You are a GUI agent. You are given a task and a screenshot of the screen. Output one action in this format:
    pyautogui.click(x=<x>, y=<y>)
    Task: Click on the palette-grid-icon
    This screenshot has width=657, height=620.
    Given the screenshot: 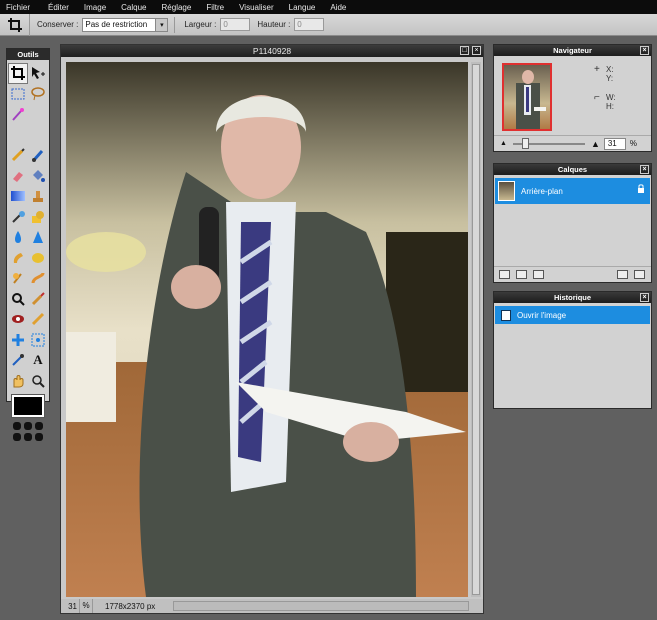 What is the action you would take?
    pyautogui.click(x=28, y=431)
    